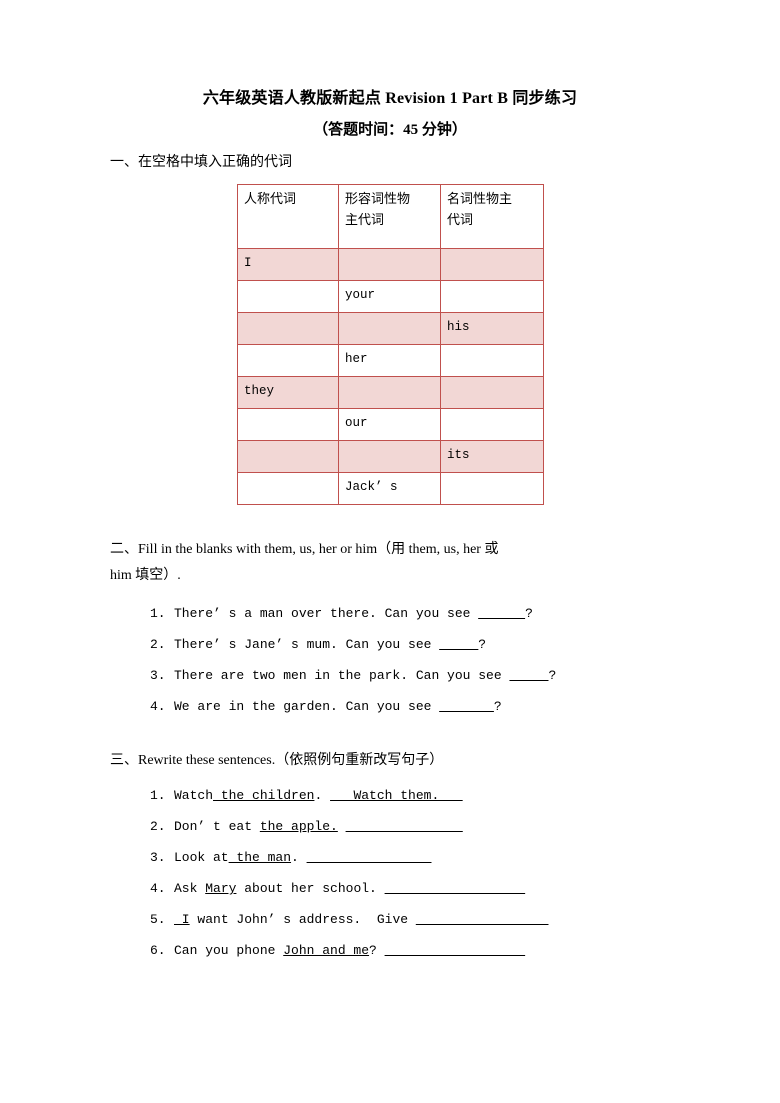 Image resolution: width=780 pixels, height=1103 pixels. What do you see at coordinates (310, 888) in the screenshot?
I see `item-text-tail: about her school.` at bounding box center [310, 888].